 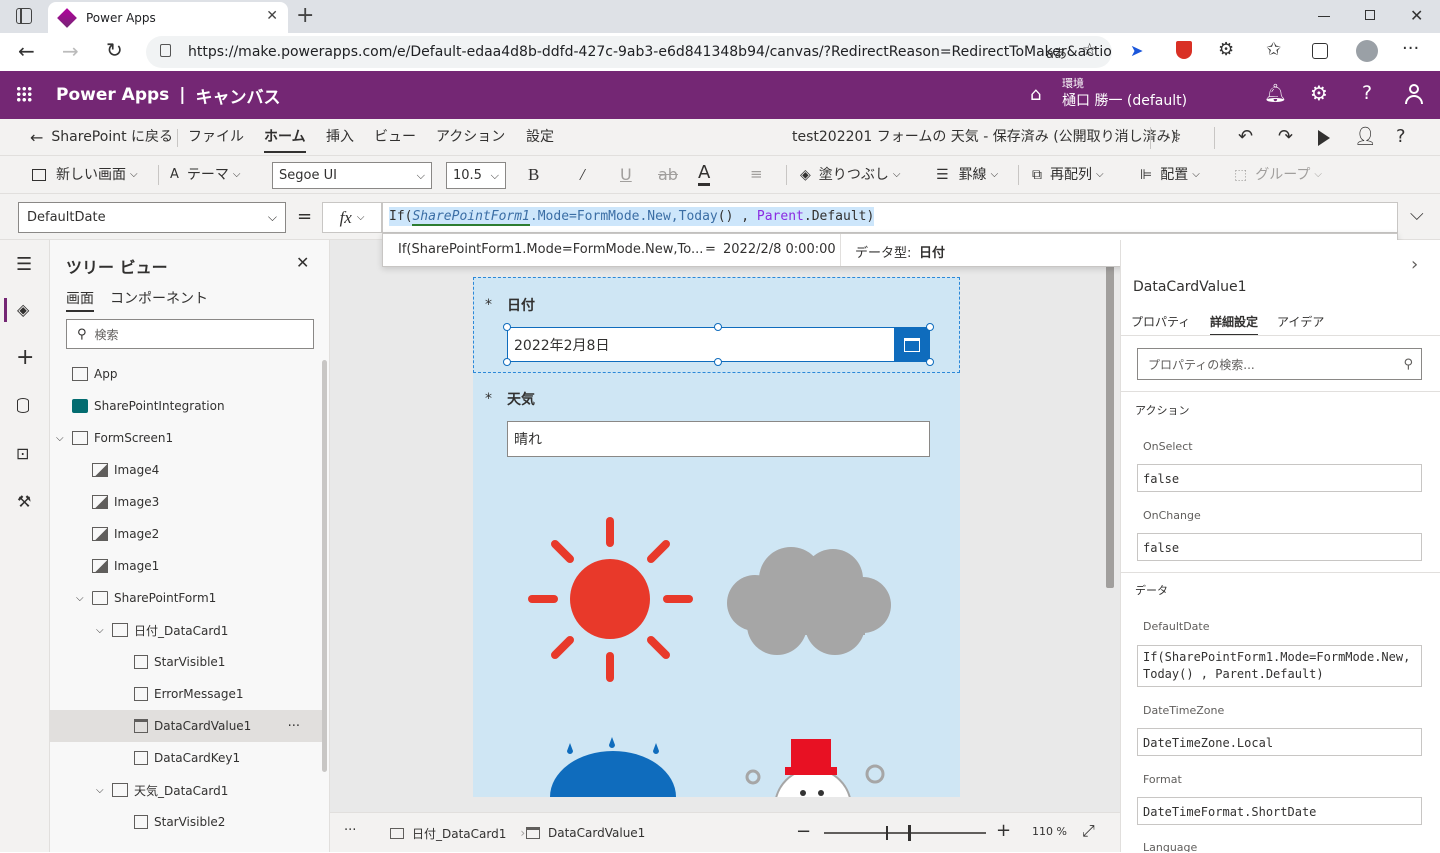 What do you see at coordinates (1367, 93) in the screenshot?
I see `help-icon: ?` at bounding box center [1367, 93].